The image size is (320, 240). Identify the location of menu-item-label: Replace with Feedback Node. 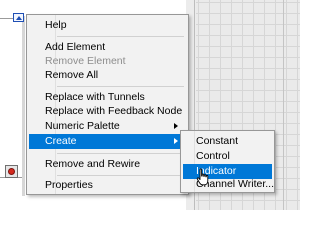
(114, 111).